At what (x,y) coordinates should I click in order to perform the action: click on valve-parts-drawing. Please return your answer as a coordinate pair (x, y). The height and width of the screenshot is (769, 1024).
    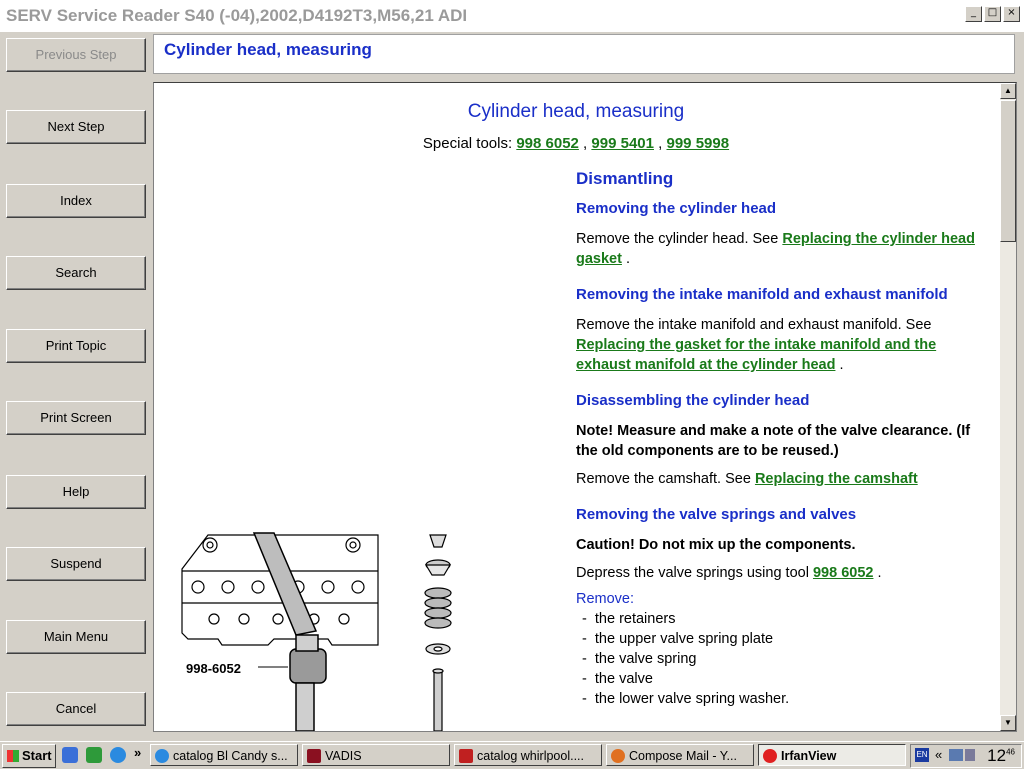
    Looking at the image, I should click on (438, 632).